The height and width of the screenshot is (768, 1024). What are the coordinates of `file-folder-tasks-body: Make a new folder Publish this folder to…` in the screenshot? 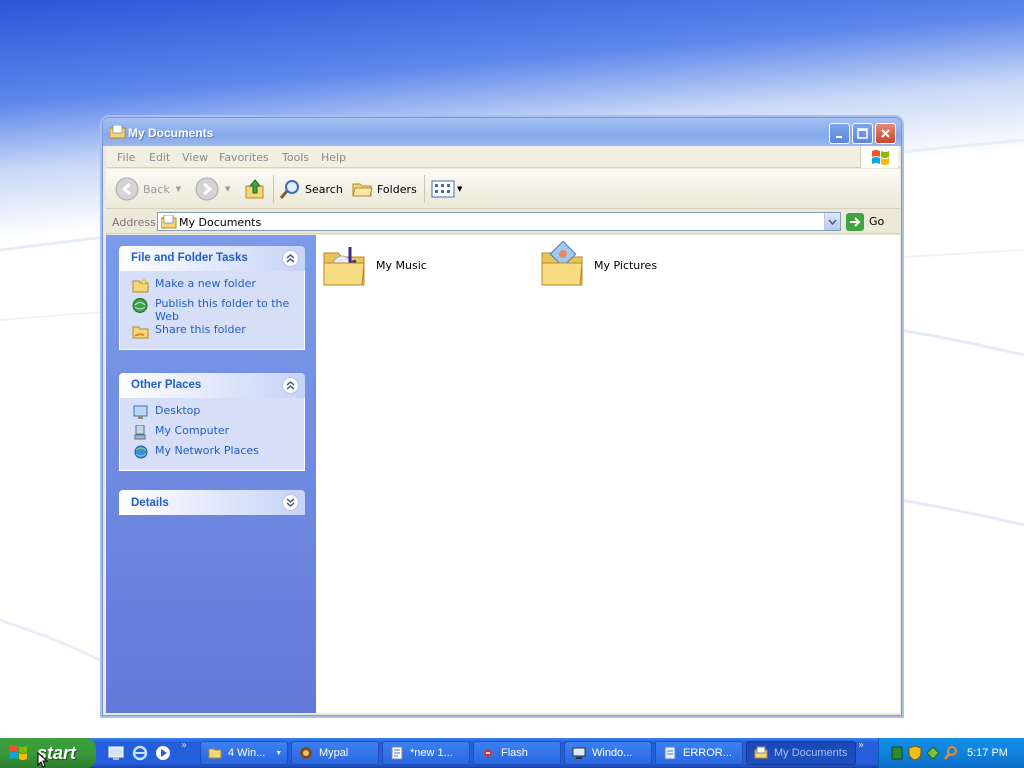 It's located at (212, 310).